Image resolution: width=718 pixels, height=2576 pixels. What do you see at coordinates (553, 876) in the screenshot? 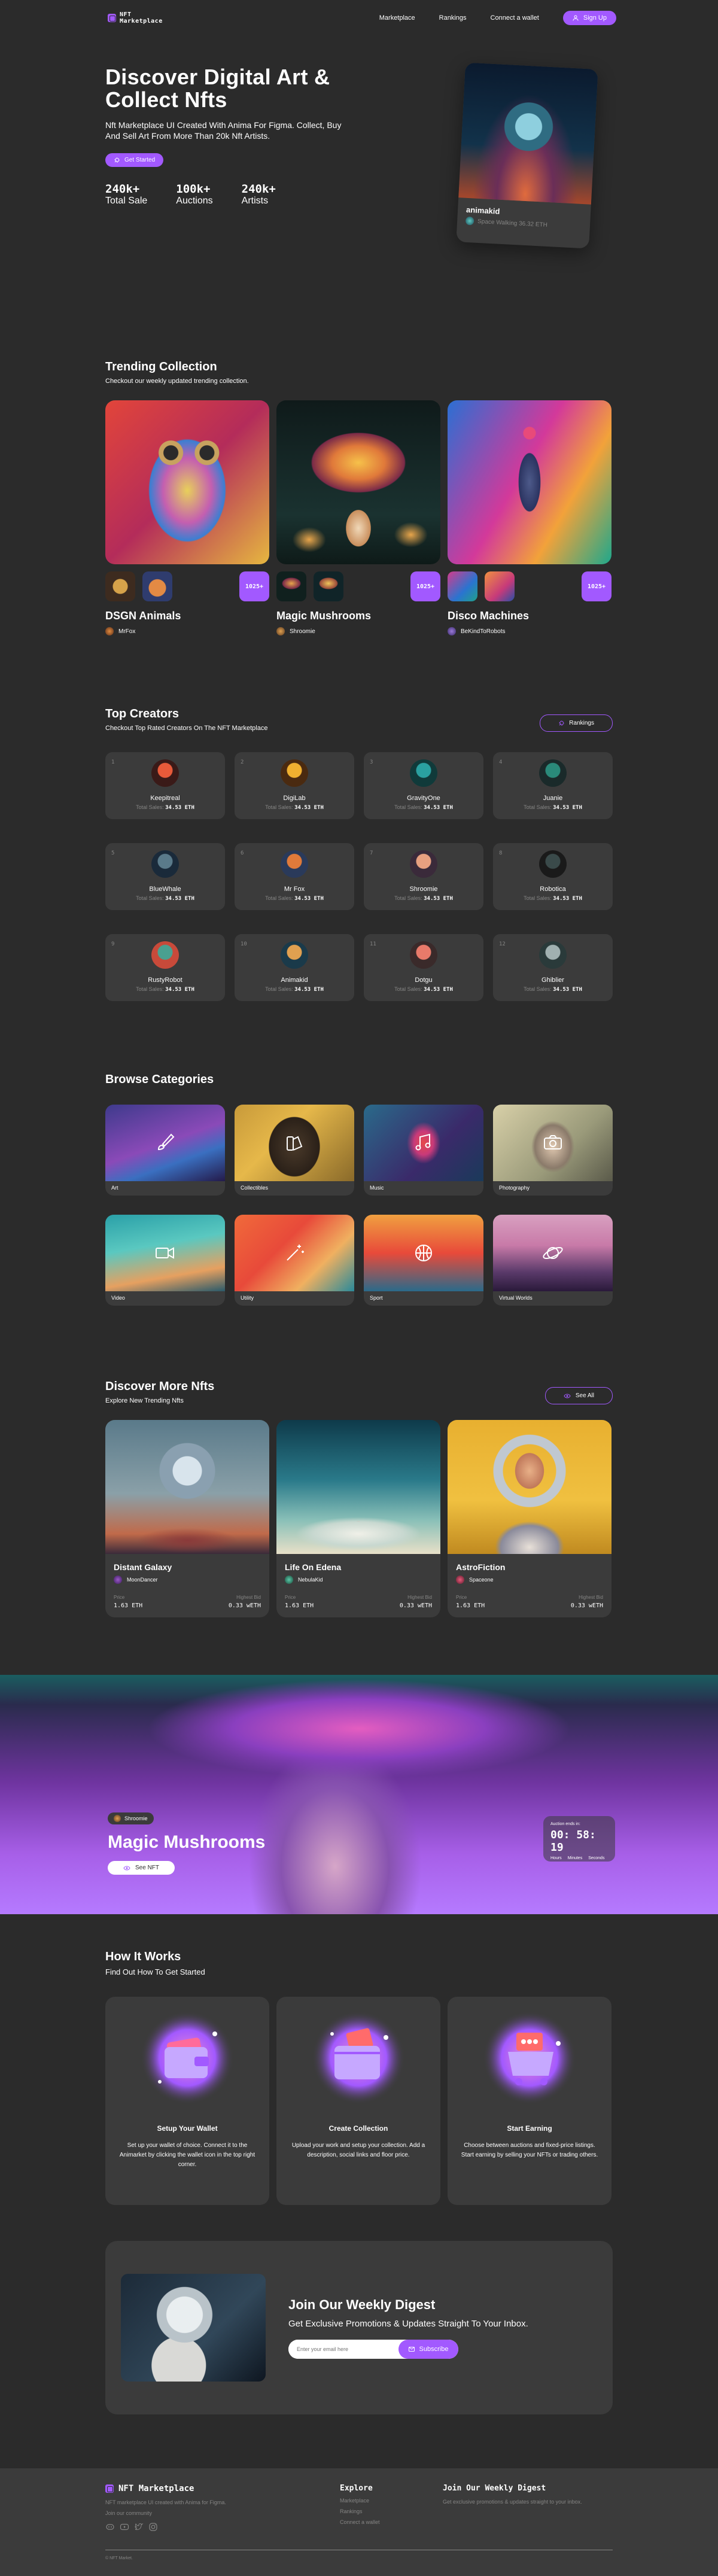
I see `creator-card: 8 Robotica Total Sales: 34.53 ETH` at bounding box center [553, 876].